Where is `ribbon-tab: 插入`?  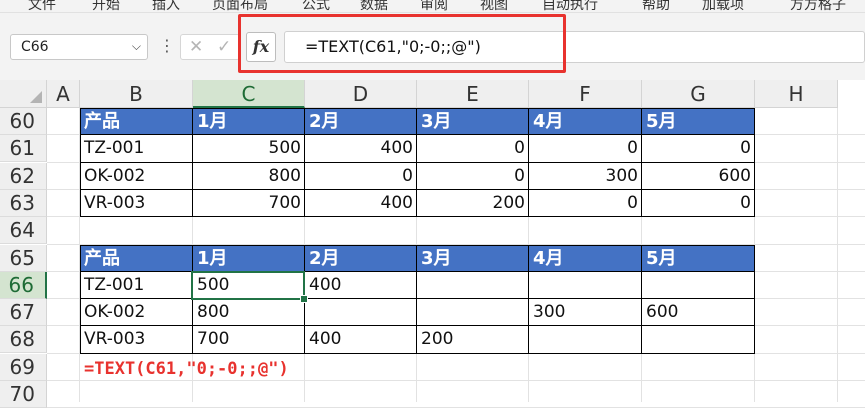 ribbon-tab: 插入 is located at coordinates (166, 6).